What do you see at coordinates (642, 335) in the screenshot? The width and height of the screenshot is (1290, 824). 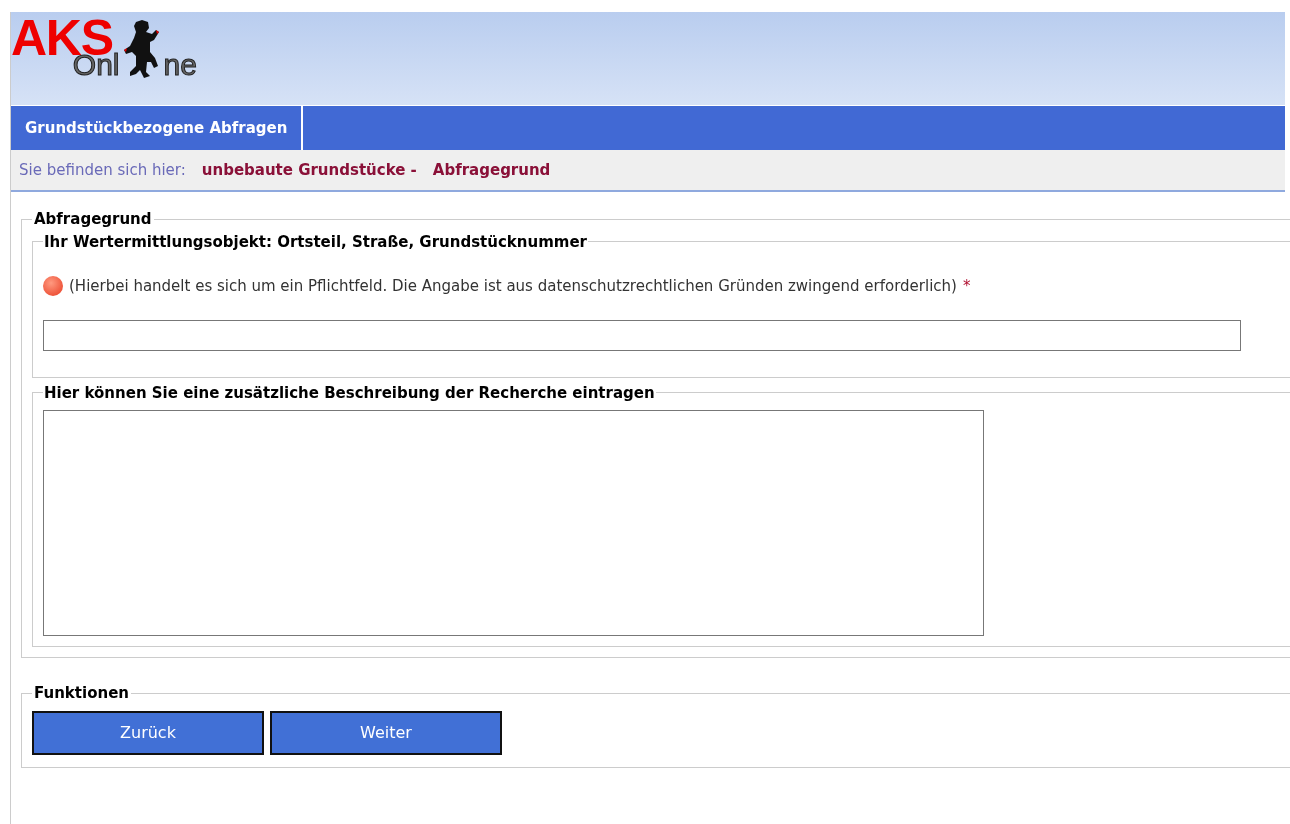 I see `object-input-field` at bounding box center [642, 335].